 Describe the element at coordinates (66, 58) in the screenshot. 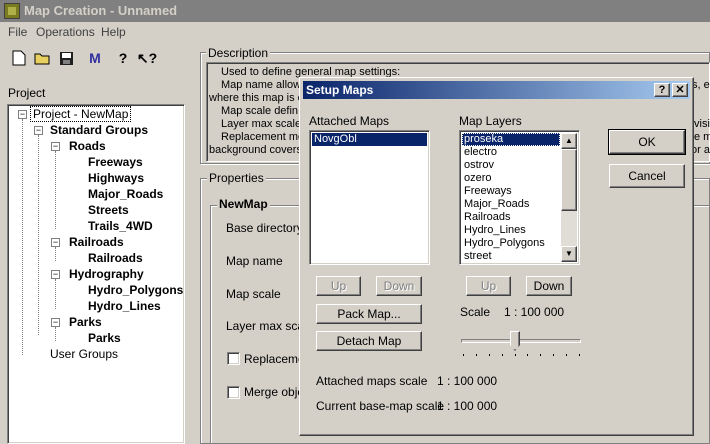

I see `save-icon` at that location.